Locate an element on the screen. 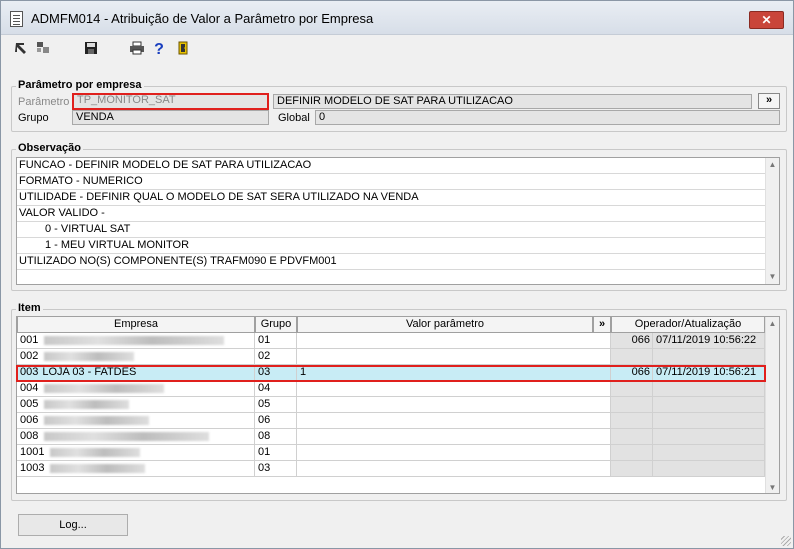 The width and height of the screenshot is (794, 549). save-icon is located at coordinates (91, 50).